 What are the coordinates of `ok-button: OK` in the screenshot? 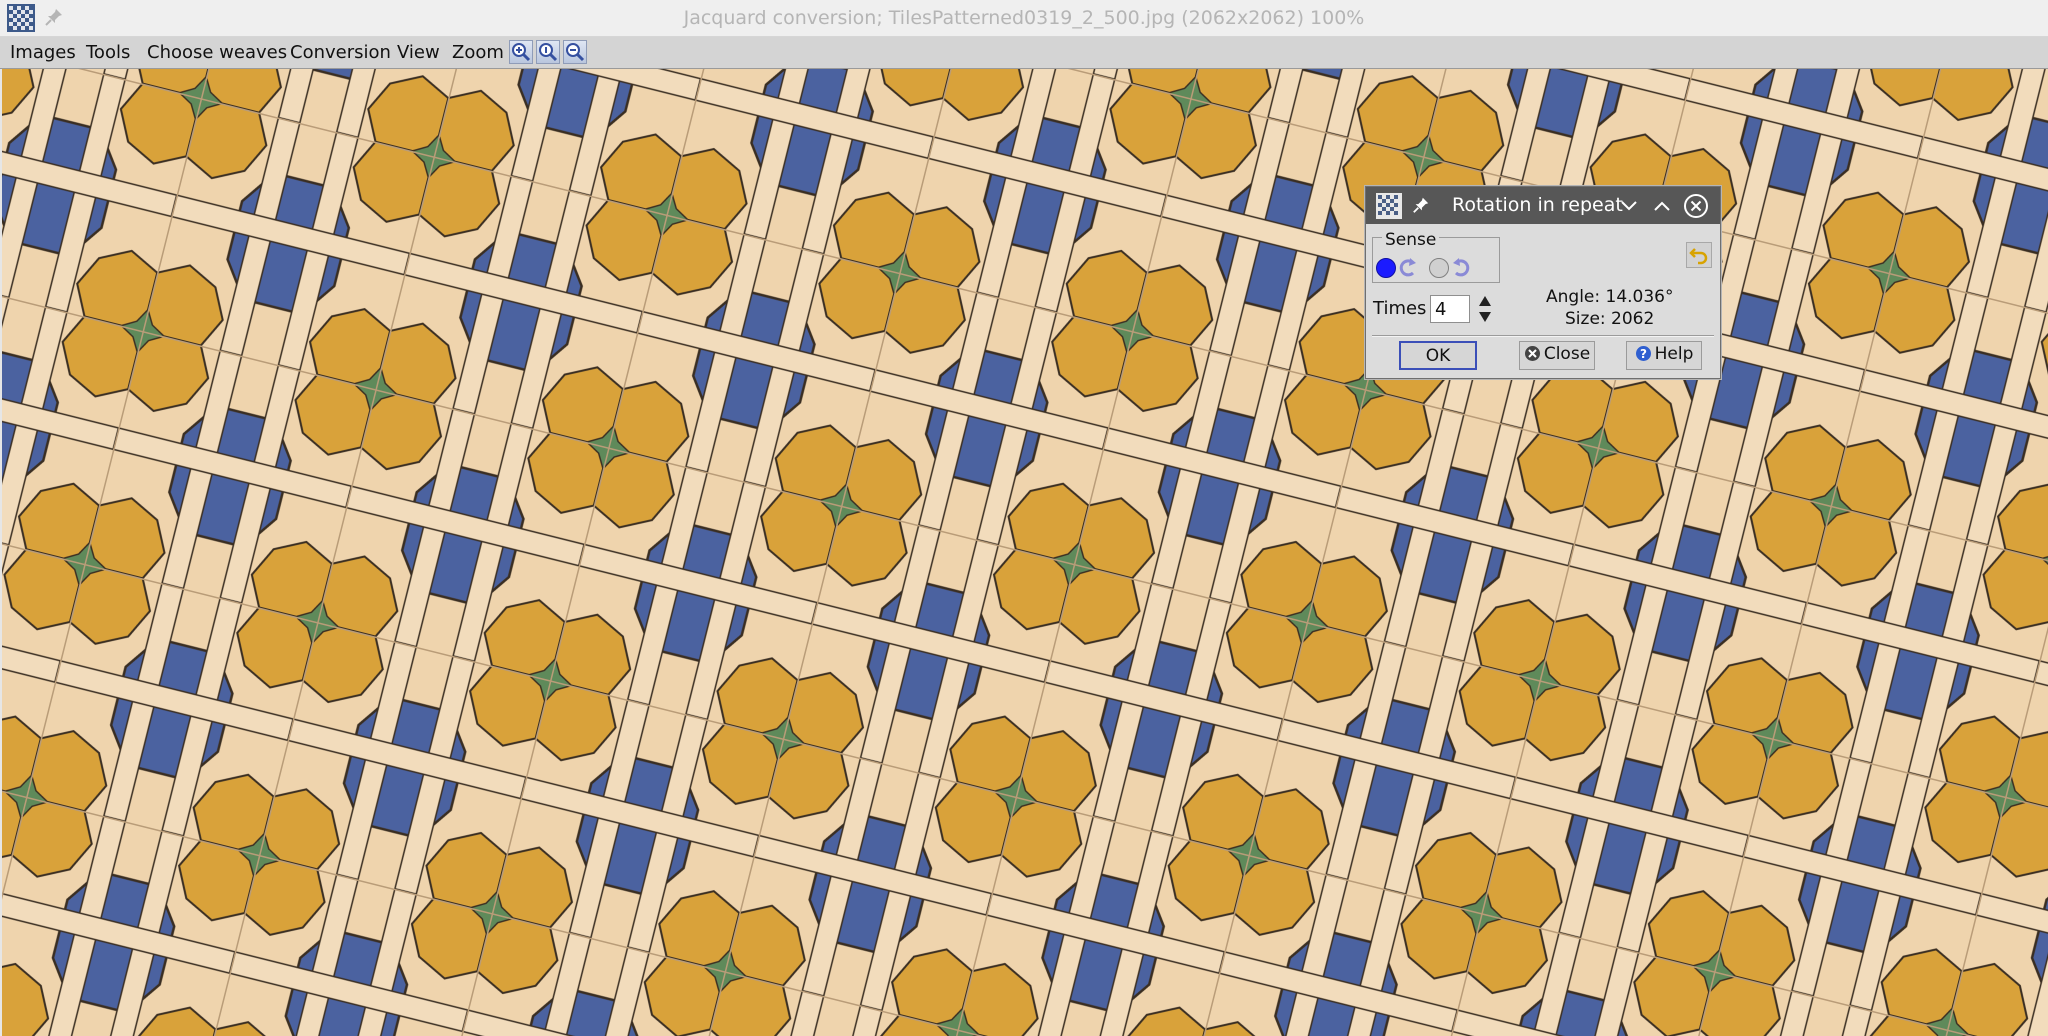 It's located at (1438, 355).